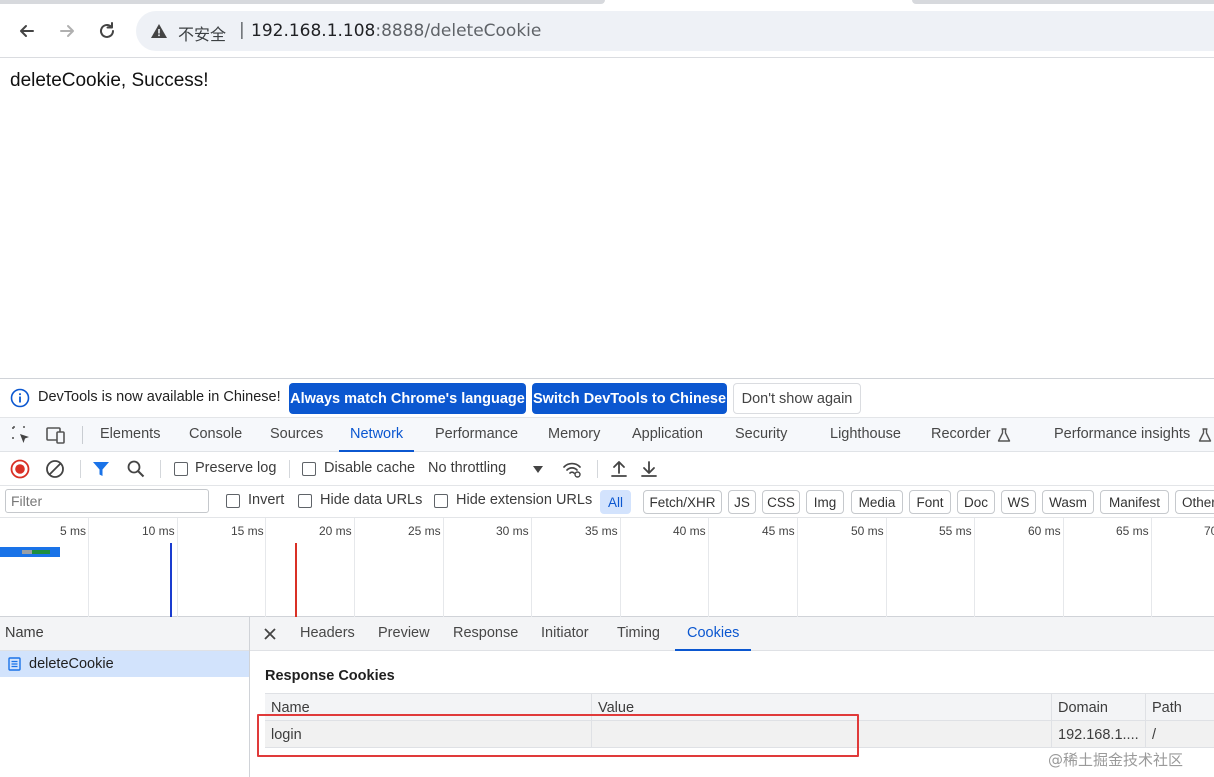  What do you see at coordinates (761, 435) in the screenshot?
I see `tab-security: Security` at bounding box center [761, 435].